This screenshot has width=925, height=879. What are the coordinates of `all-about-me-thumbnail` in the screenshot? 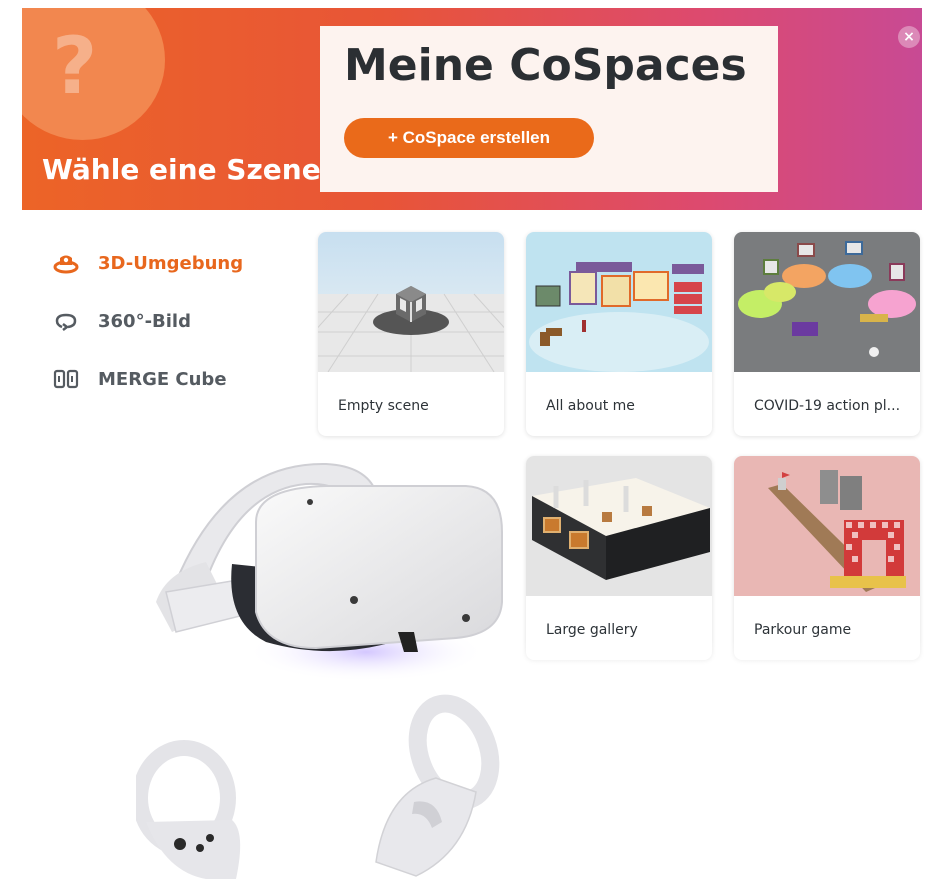 It's located at (619, 302).